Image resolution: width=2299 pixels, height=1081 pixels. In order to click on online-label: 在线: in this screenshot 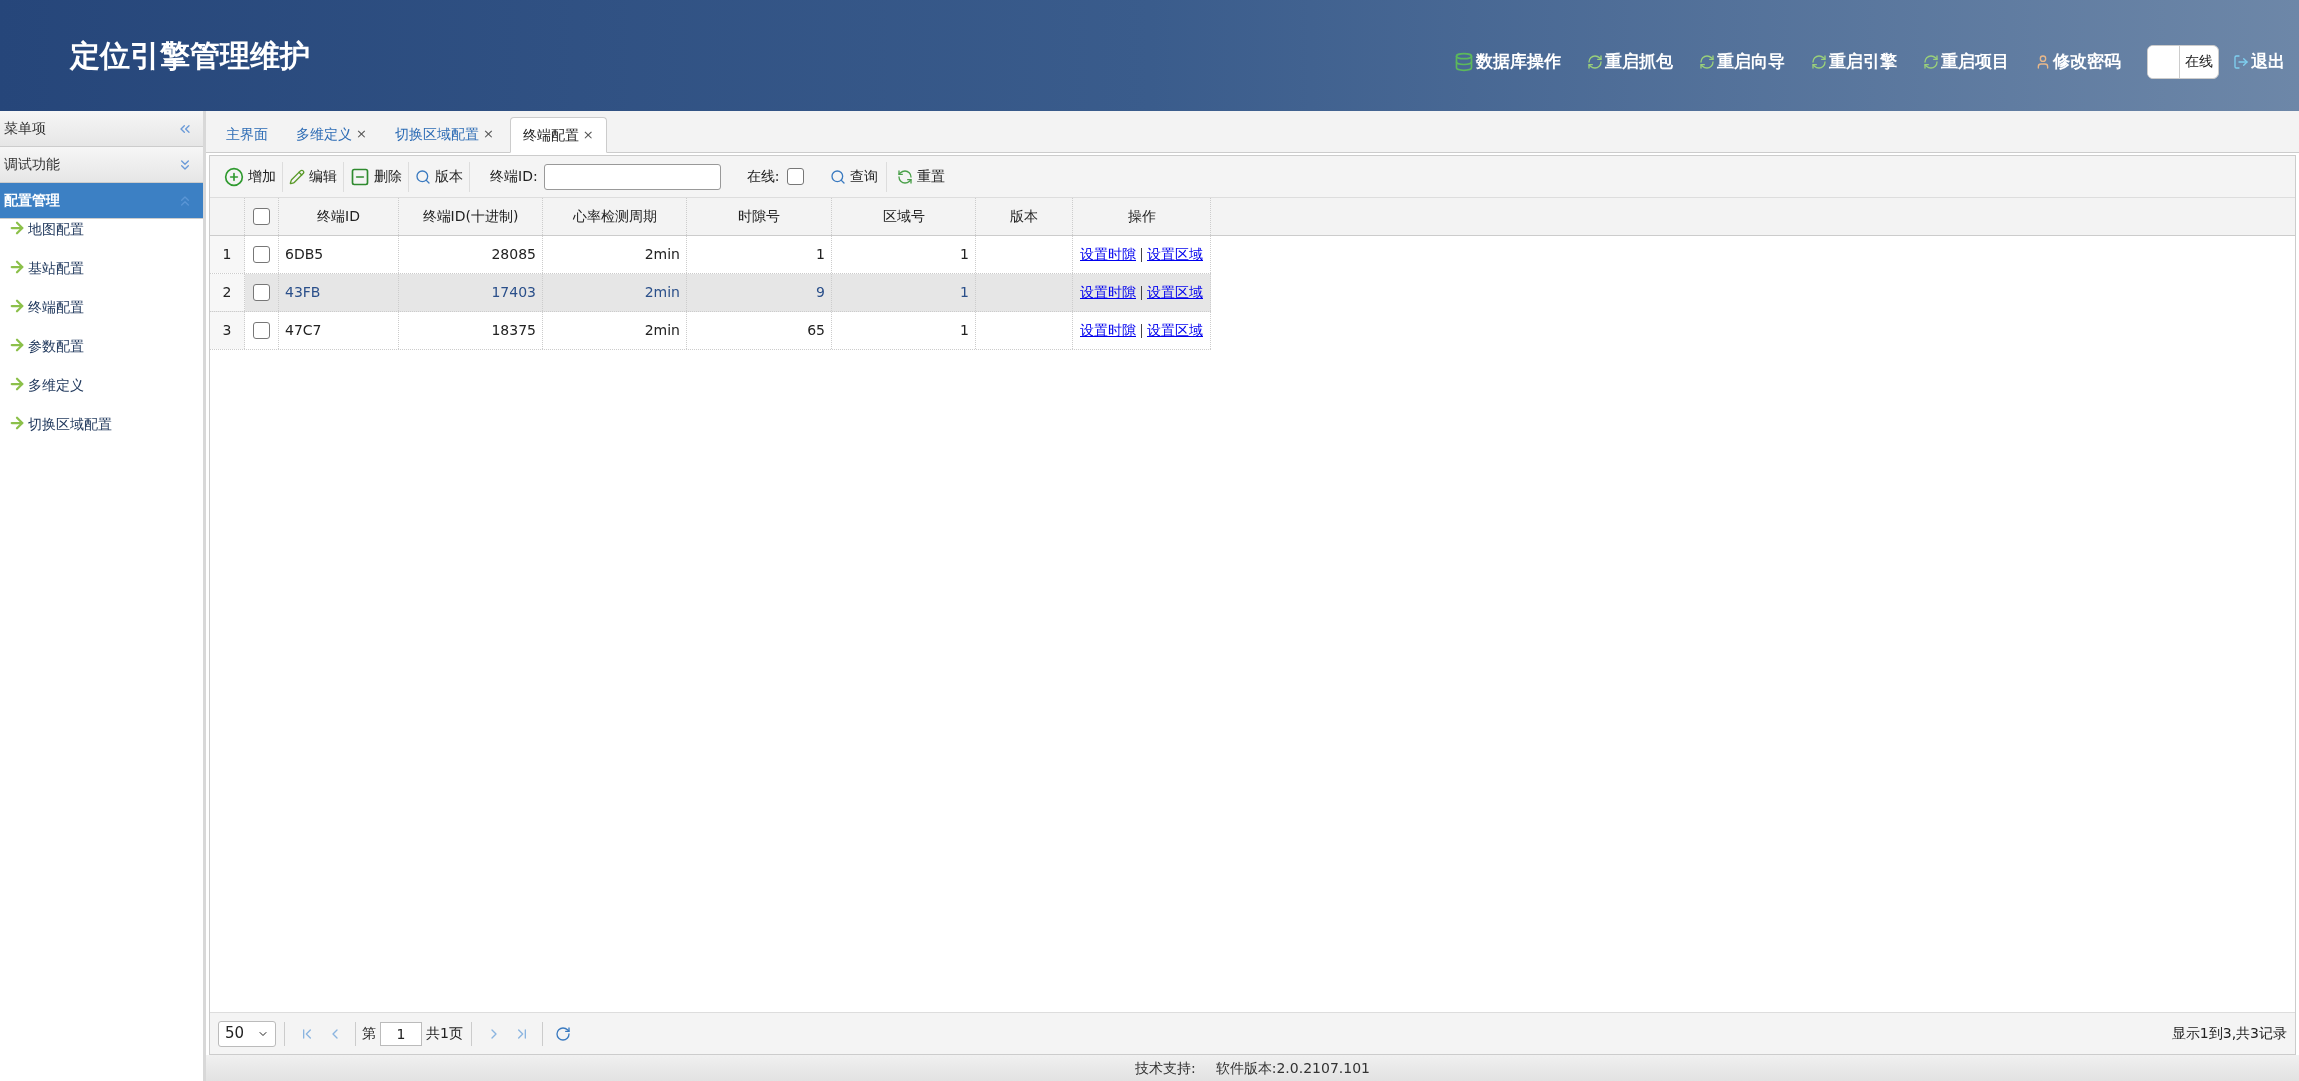, I will do `click(763, 176)`.